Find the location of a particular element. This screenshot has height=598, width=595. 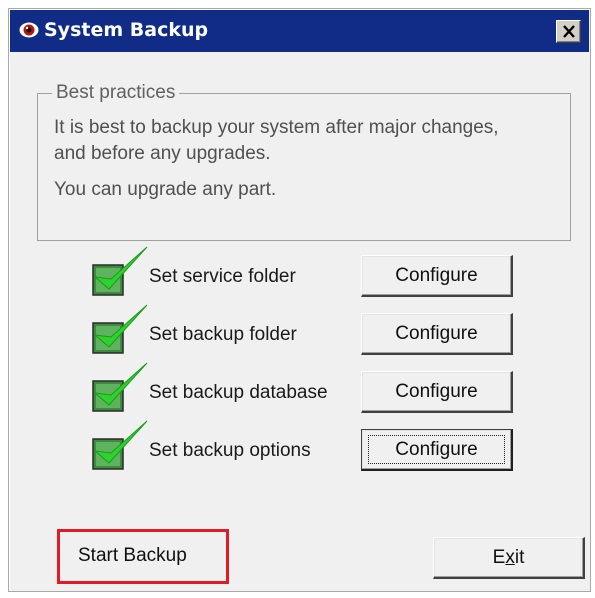

eye-icon is located at coordinates (29, 30).